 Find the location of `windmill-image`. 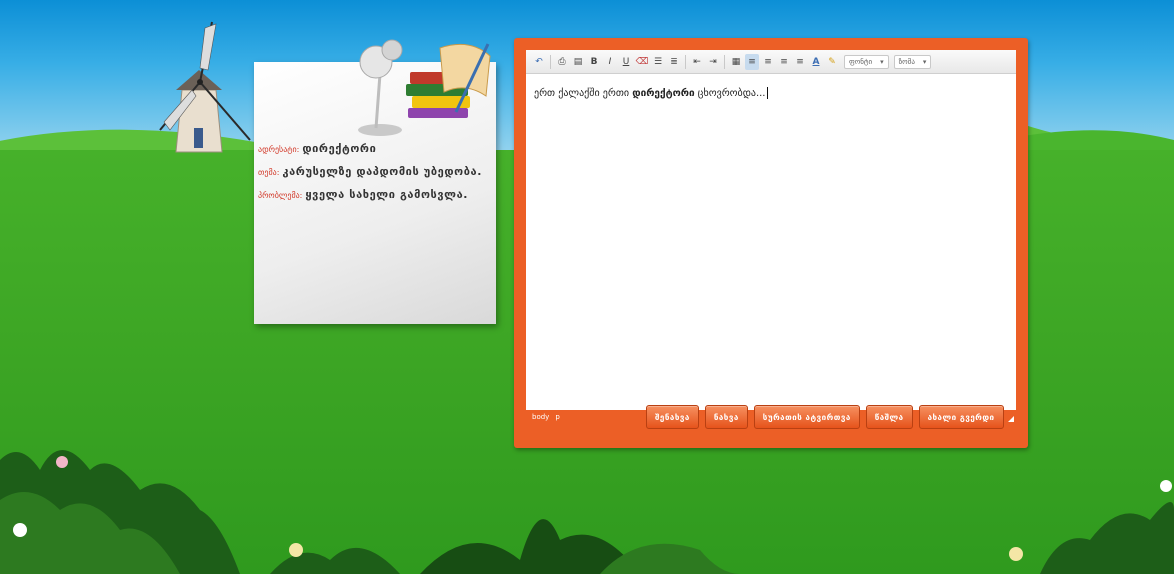

windmill-image is located at coordinates (205, 87).